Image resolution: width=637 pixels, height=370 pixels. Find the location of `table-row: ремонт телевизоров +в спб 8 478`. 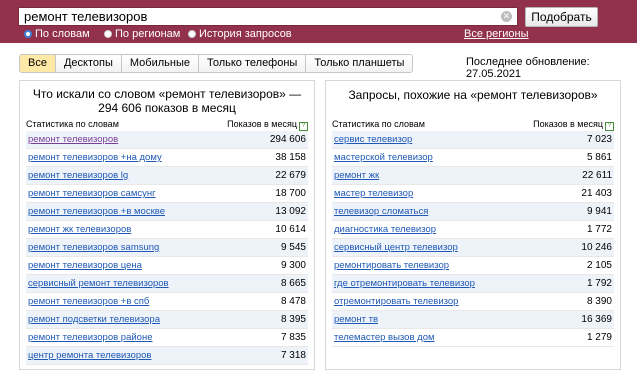

table-row: ремонт телевизоров +в спб 8 478 is located at coordinates (167, 302).